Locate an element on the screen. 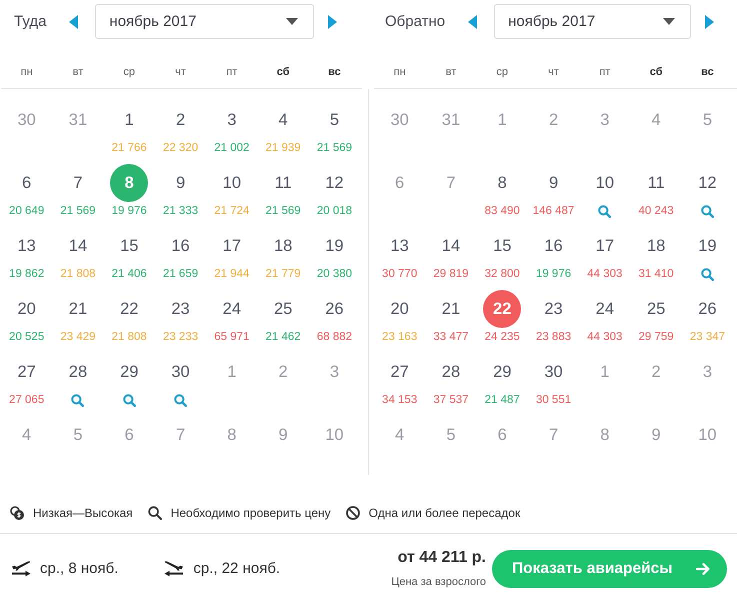 This screenshot has height=603, width=737. weekday-label: пн is located at coordinates (26, 72).